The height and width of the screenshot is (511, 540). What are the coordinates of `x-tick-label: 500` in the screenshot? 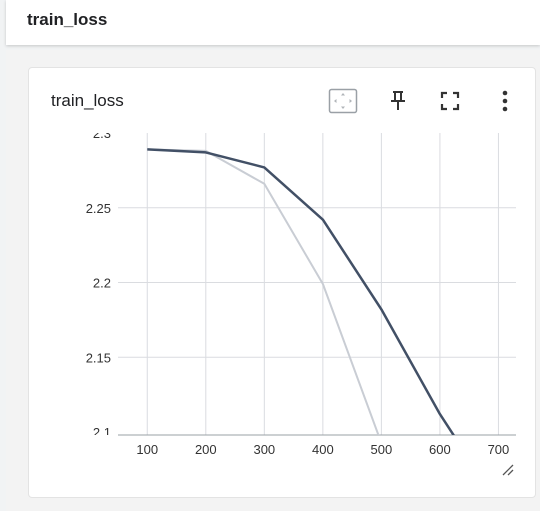 It's located at (382, 449).